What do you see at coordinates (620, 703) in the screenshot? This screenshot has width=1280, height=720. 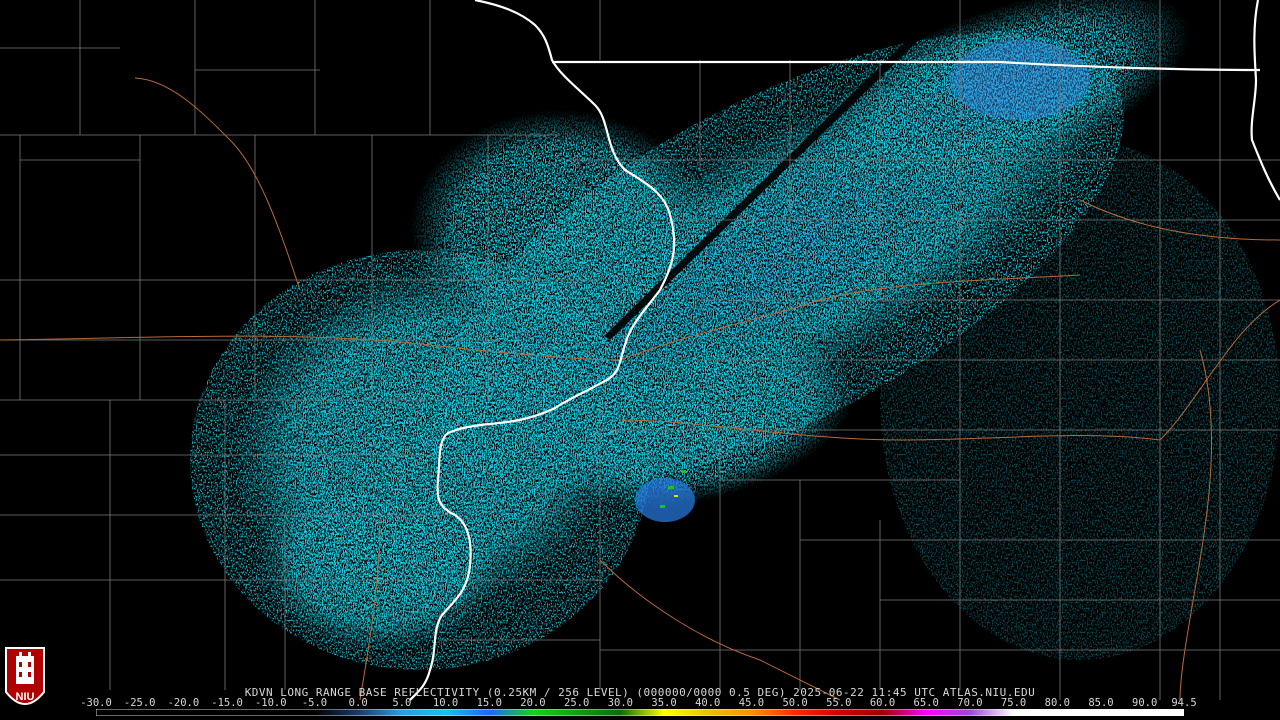 I see `colorbar-tick-label: 30.0` at bounding box center [620, 703].